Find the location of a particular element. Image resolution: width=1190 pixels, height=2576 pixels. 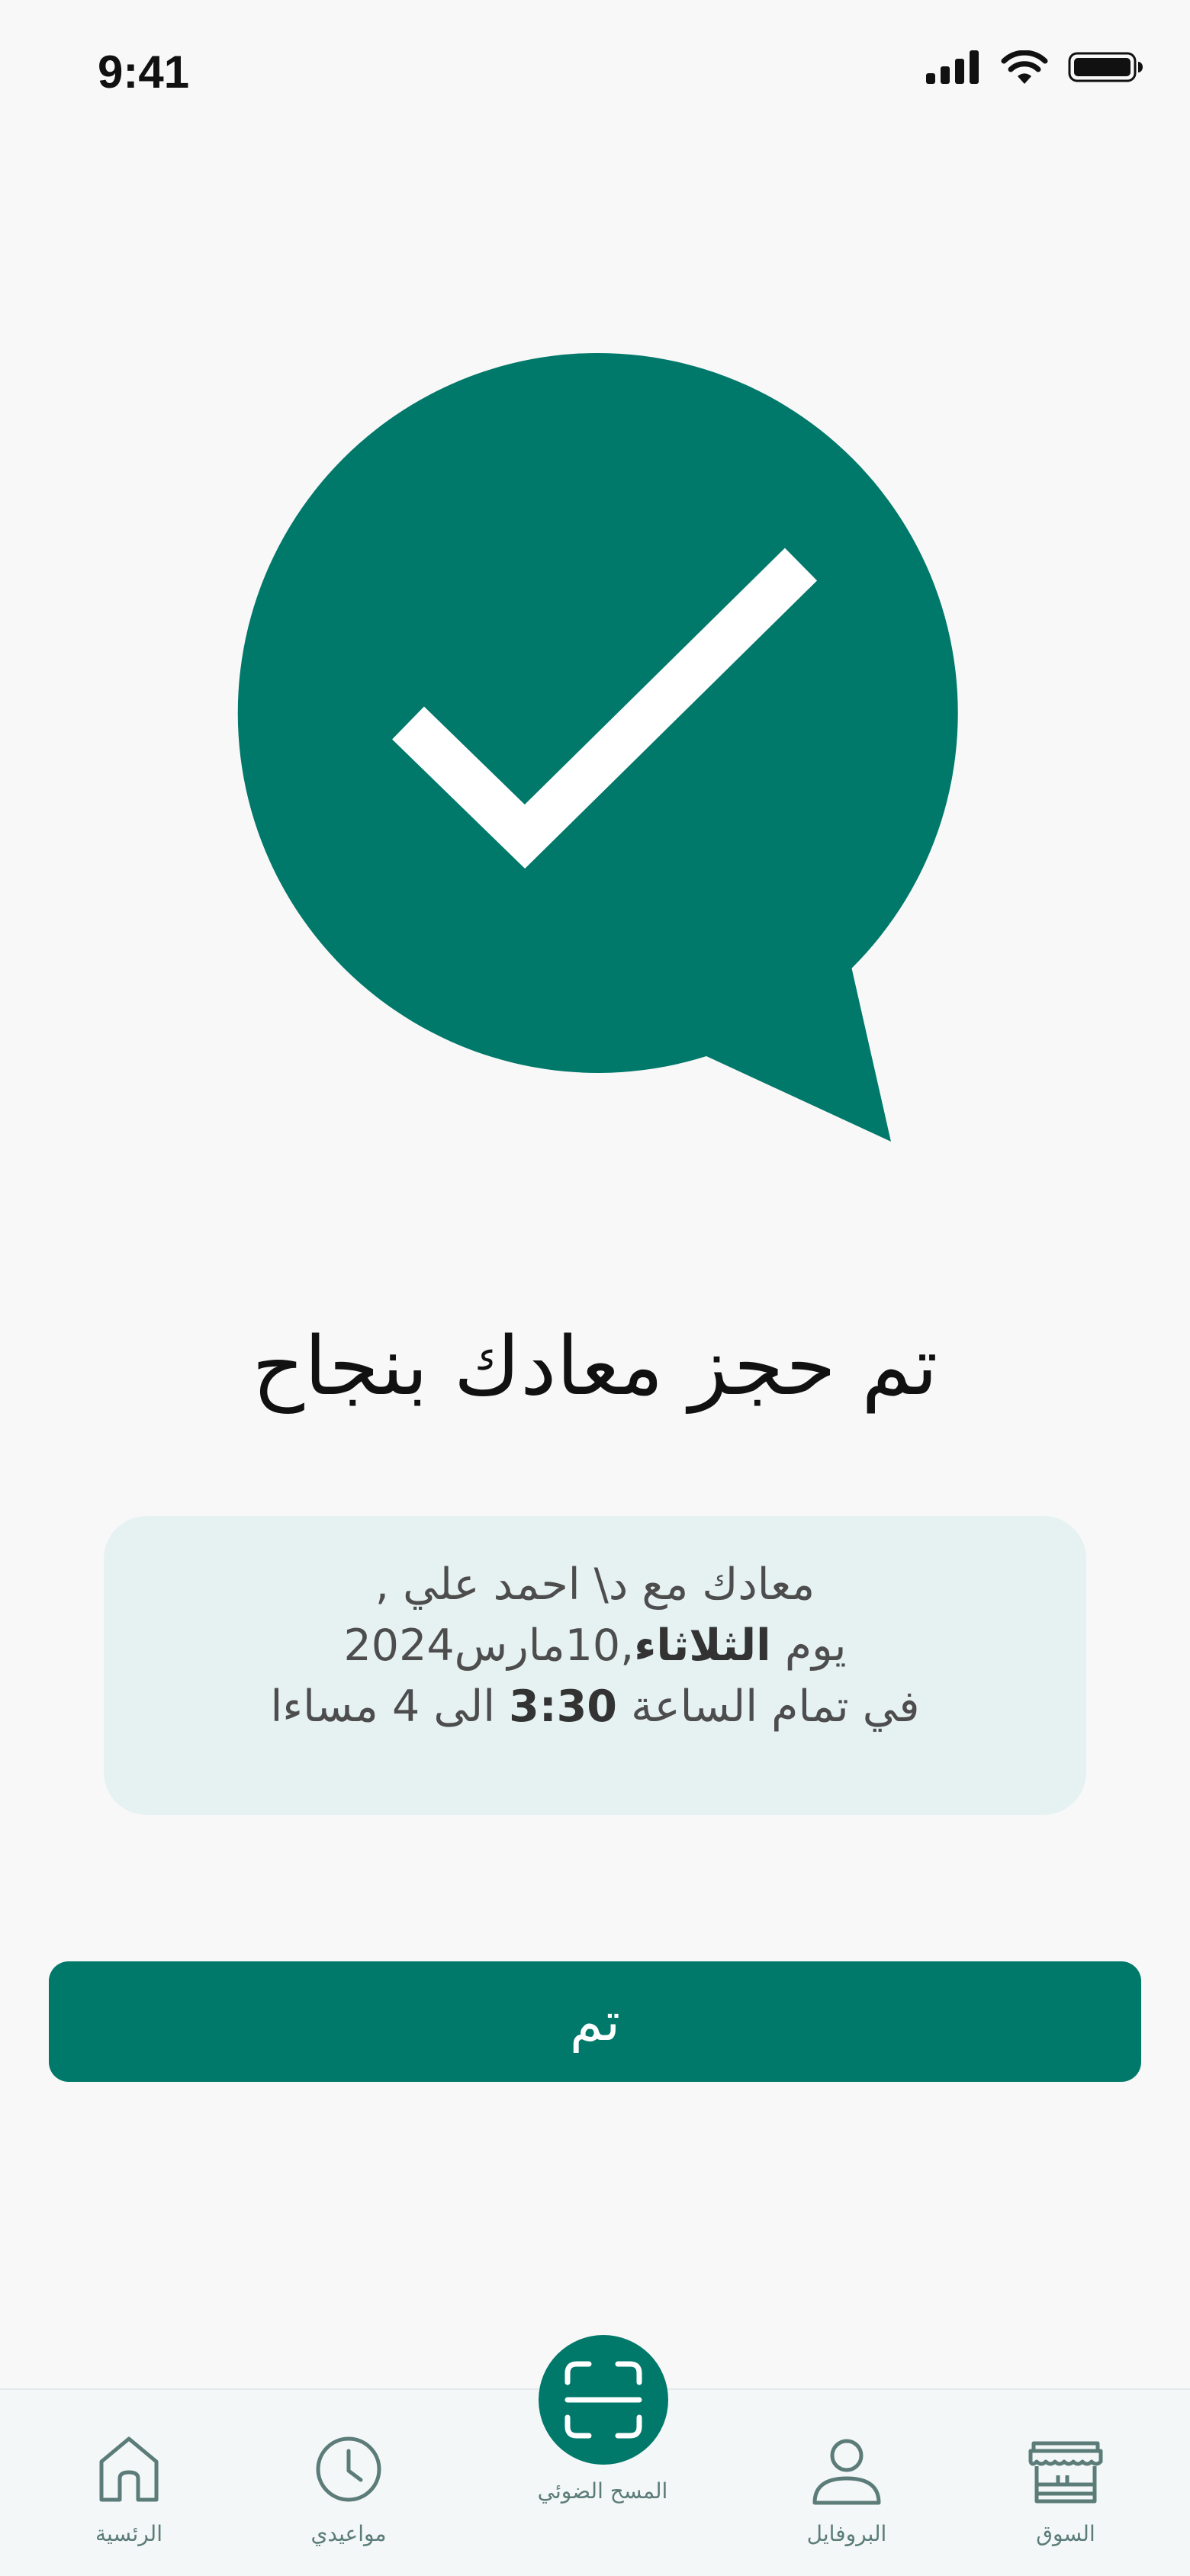

scan-button is located at coordinates (603, 2400).